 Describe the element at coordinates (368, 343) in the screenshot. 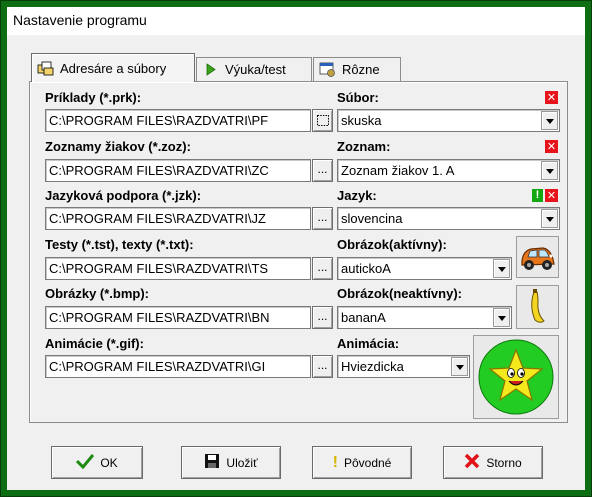

I see `animacia-label: Animácia:` at that location.